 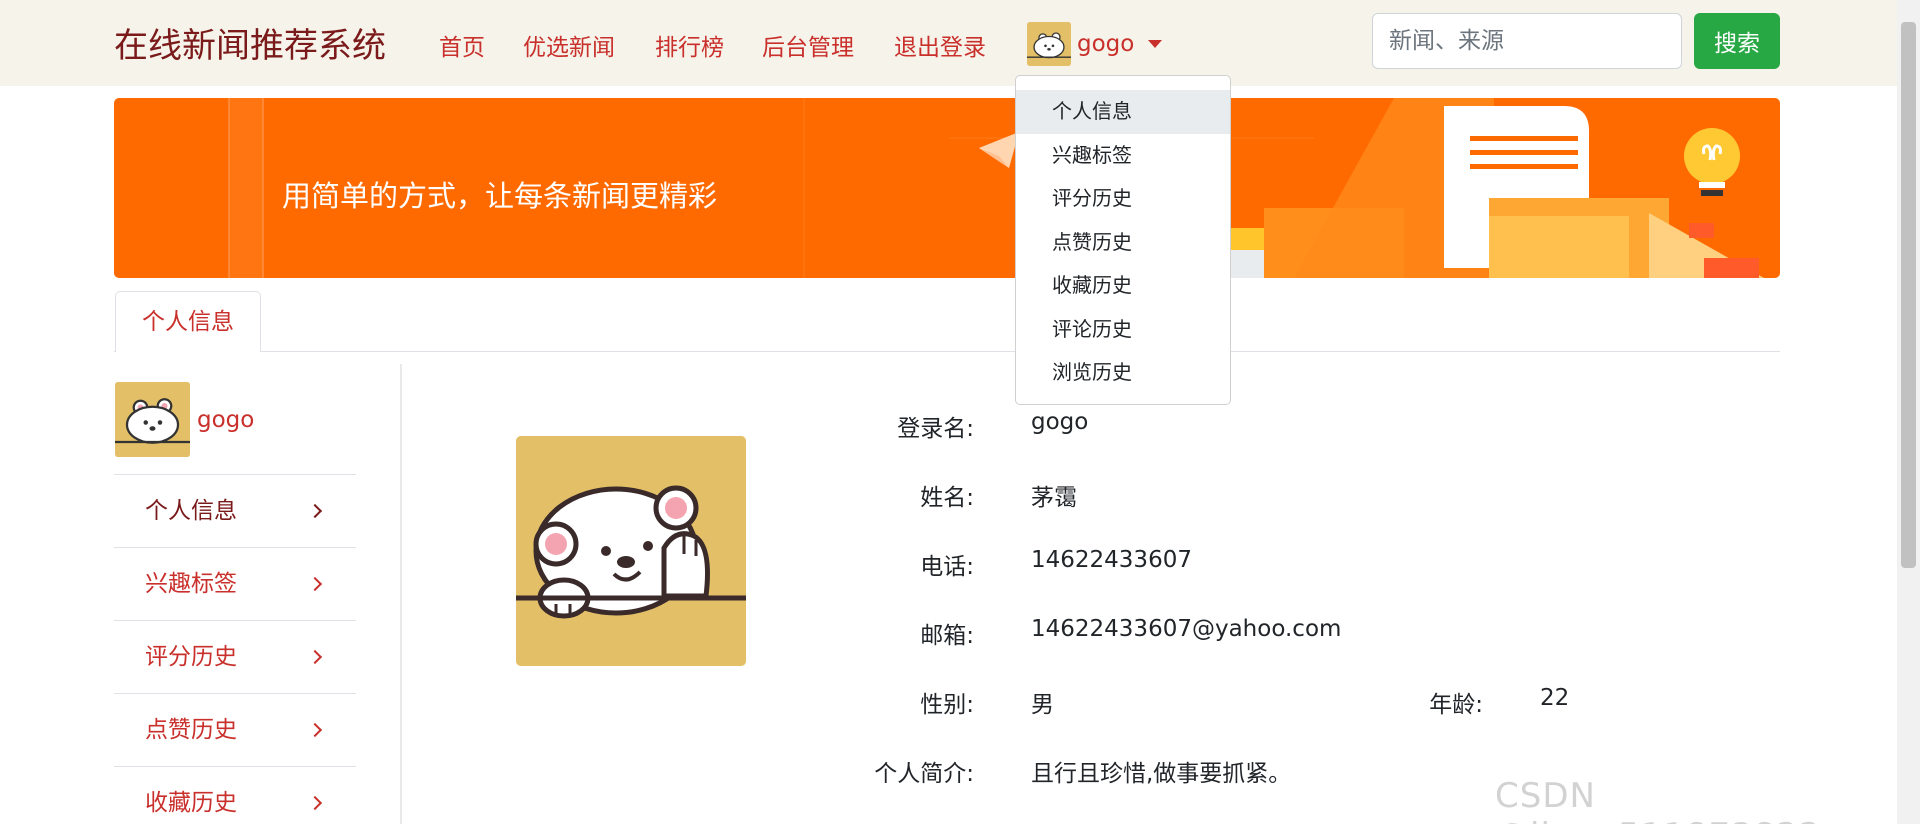 I want to click on gender-label: 性别:, so click(x=947, y=705).